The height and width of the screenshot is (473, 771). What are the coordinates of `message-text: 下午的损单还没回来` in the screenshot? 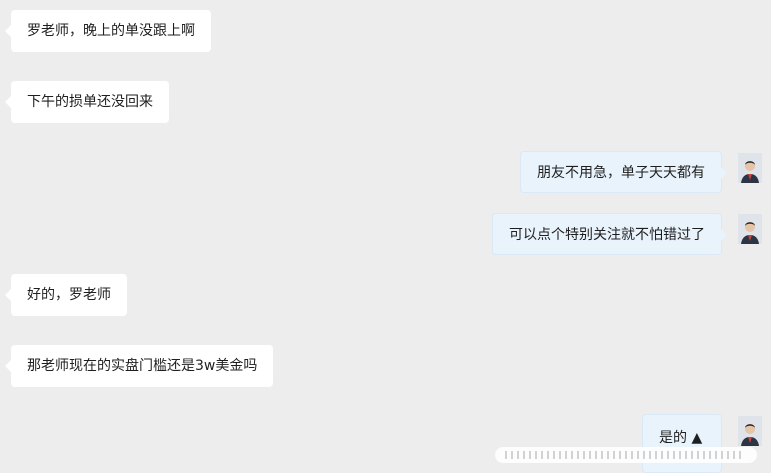 It's located at (90, 102).